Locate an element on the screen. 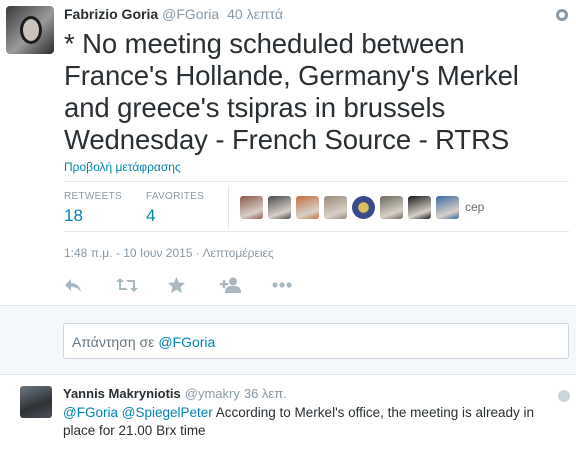  tweet-actions is located at coordinates (194, 285).